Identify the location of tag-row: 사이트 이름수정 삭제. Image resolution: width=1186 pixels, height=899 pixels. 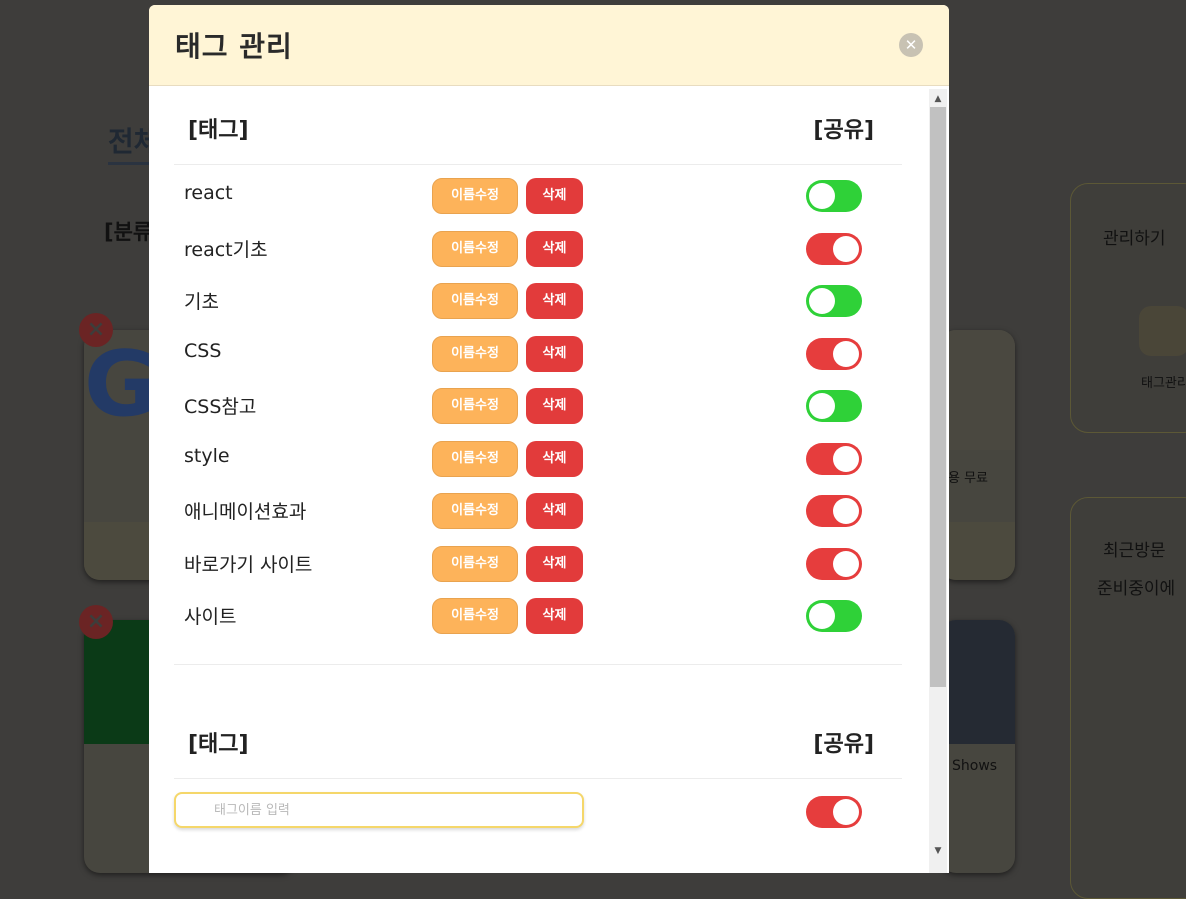
(538, 616).